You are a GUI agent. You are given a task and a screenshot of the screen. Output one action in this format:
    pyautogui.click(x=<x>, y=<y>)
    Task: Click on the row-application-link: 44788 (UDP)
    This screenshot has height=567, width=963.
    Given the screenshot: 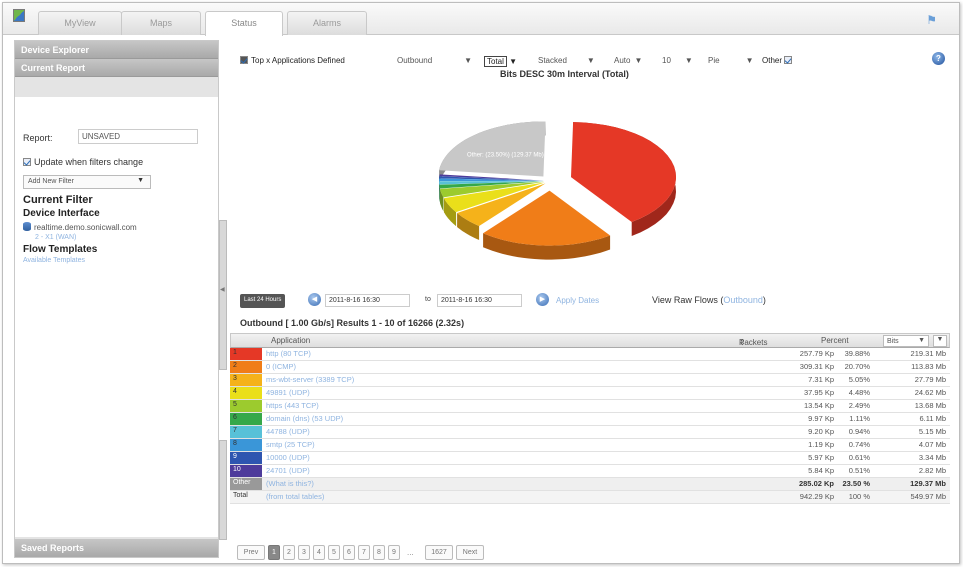 What is the action you would take?
    pyautogui.click(x=288, y=431)
    